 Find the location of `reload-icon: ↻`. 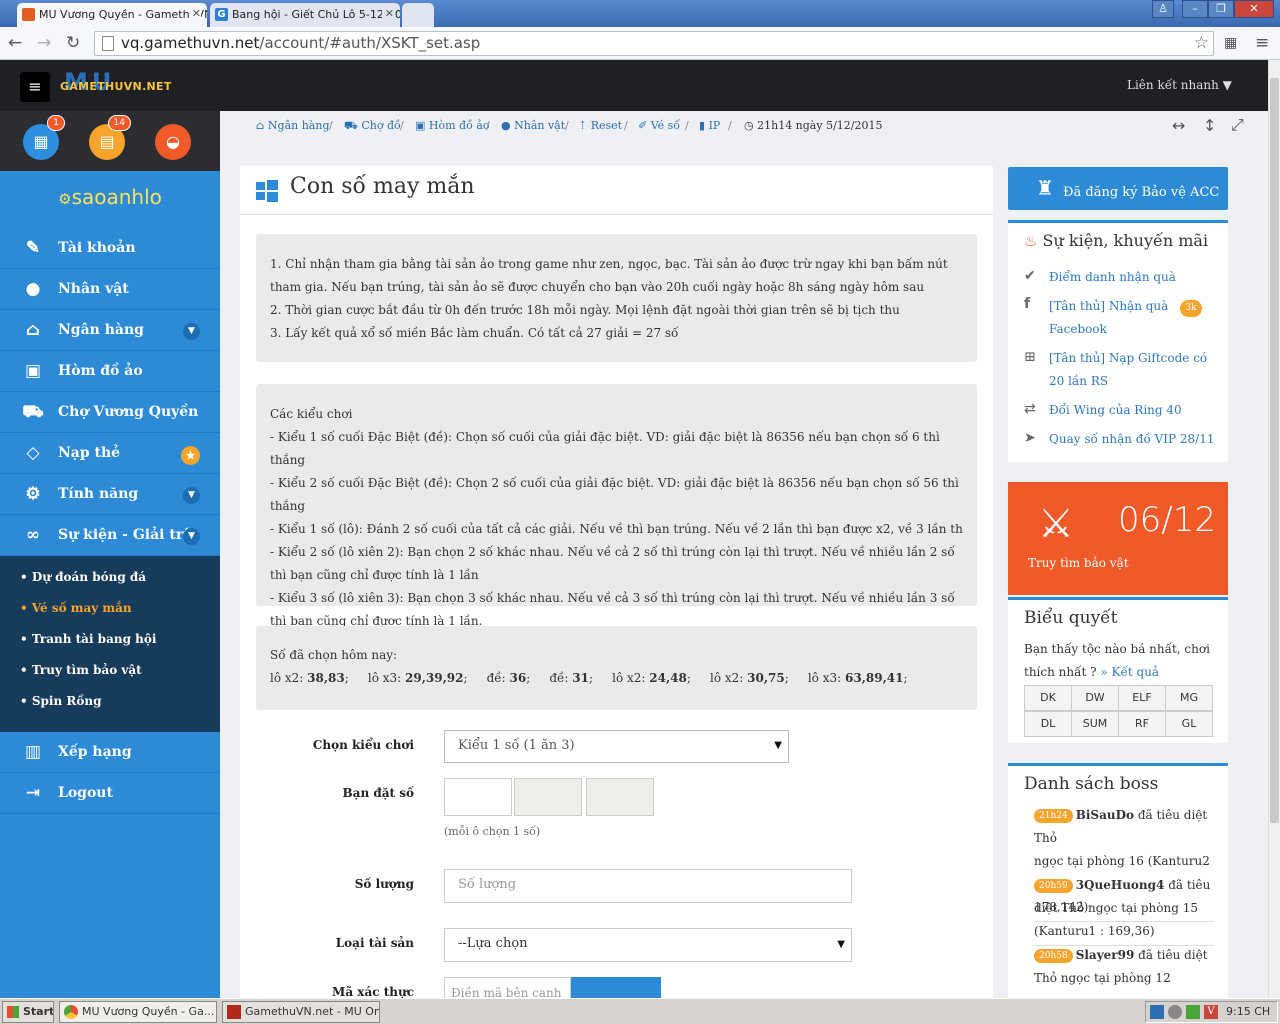

reload-icon: ↻ is located at coordinates (73, 43).